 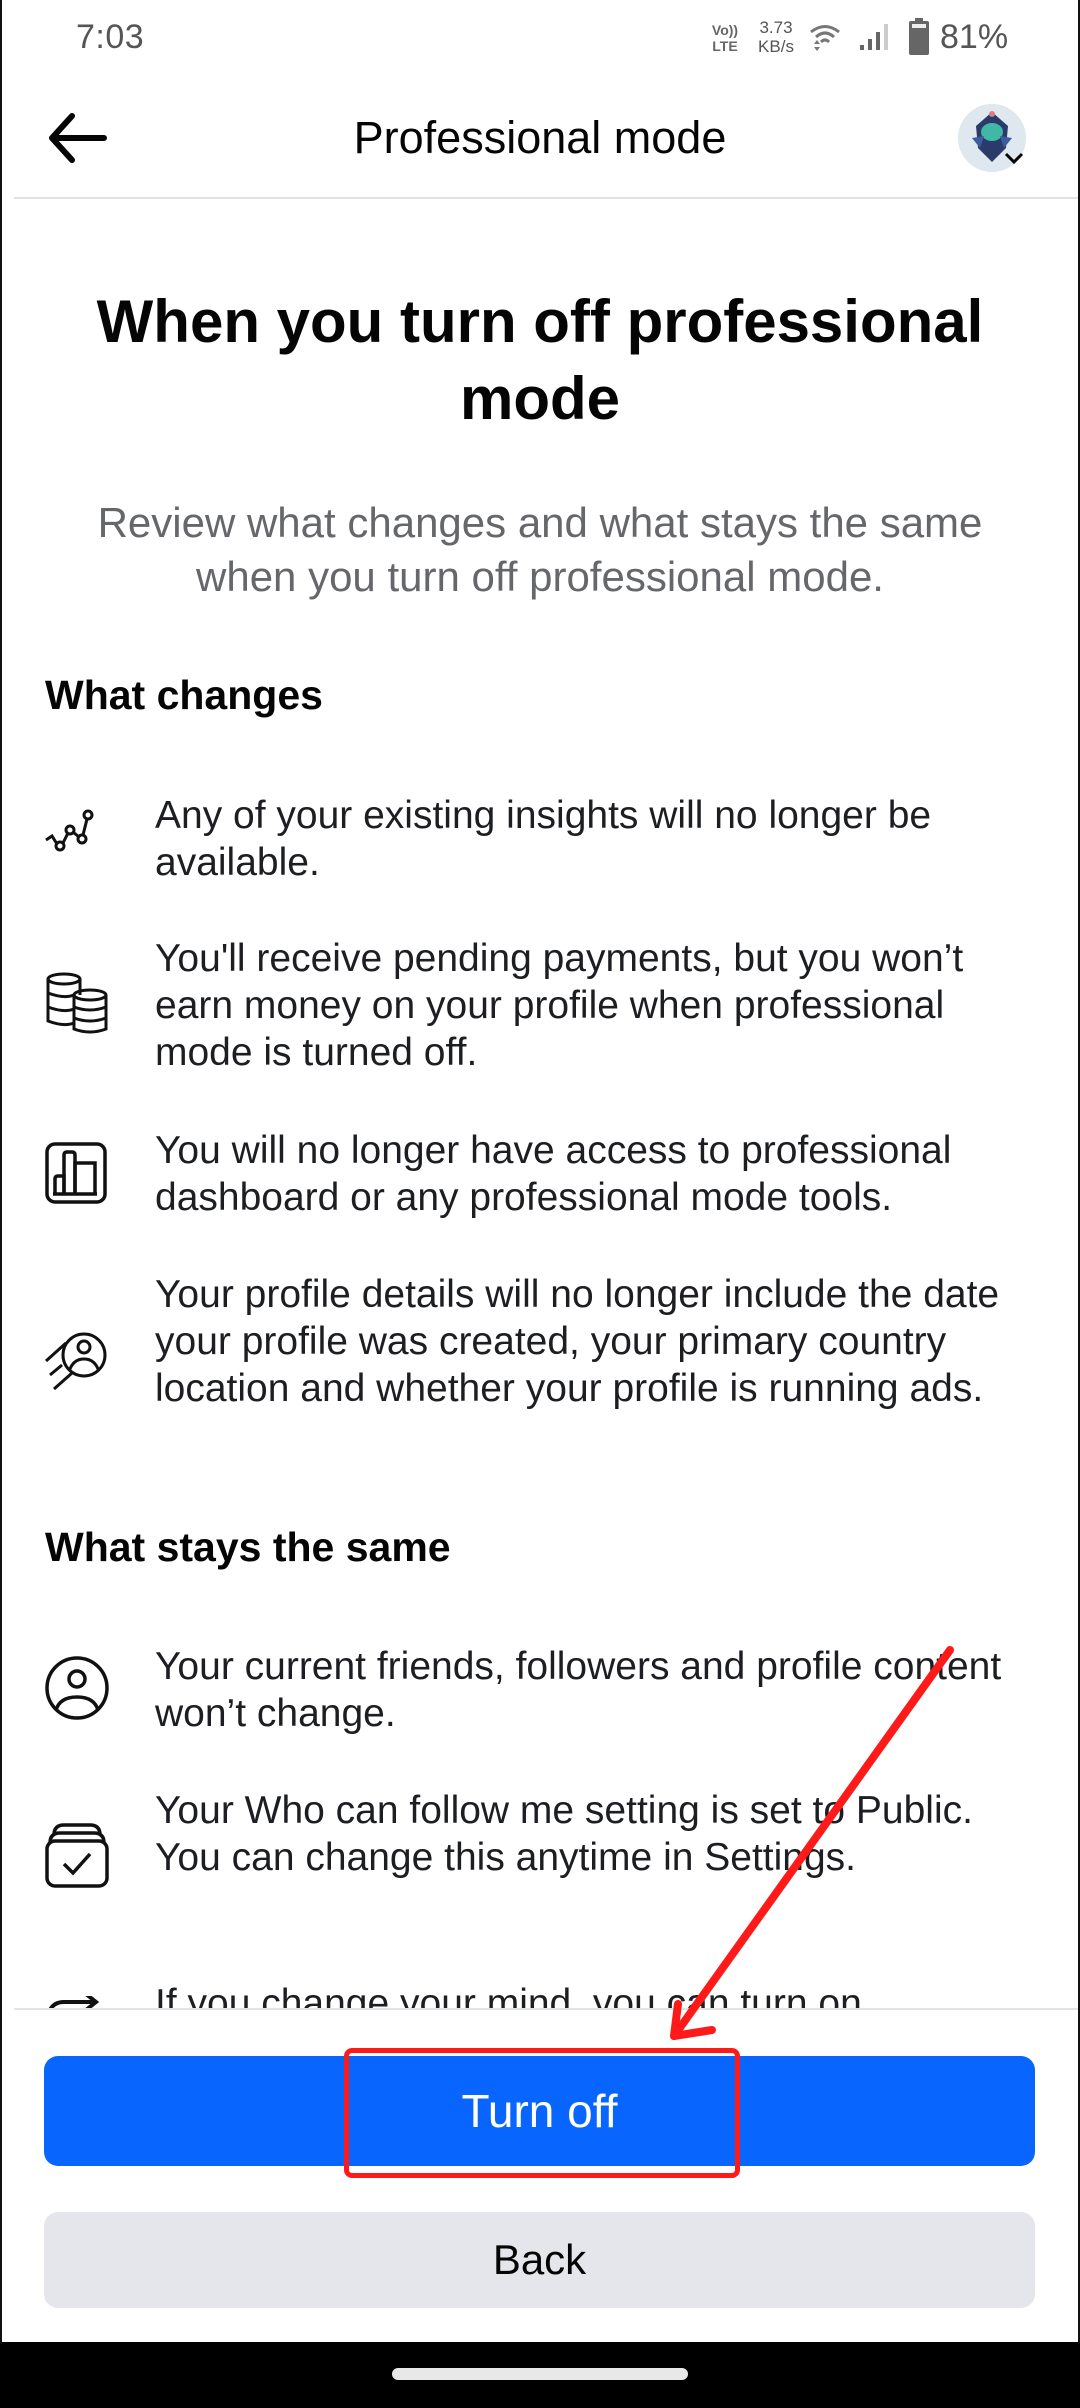 What do you see at coordinates (1, 1171) in the screenshot?
I see `screen-frame-left` at bounding box center [1, 1171].